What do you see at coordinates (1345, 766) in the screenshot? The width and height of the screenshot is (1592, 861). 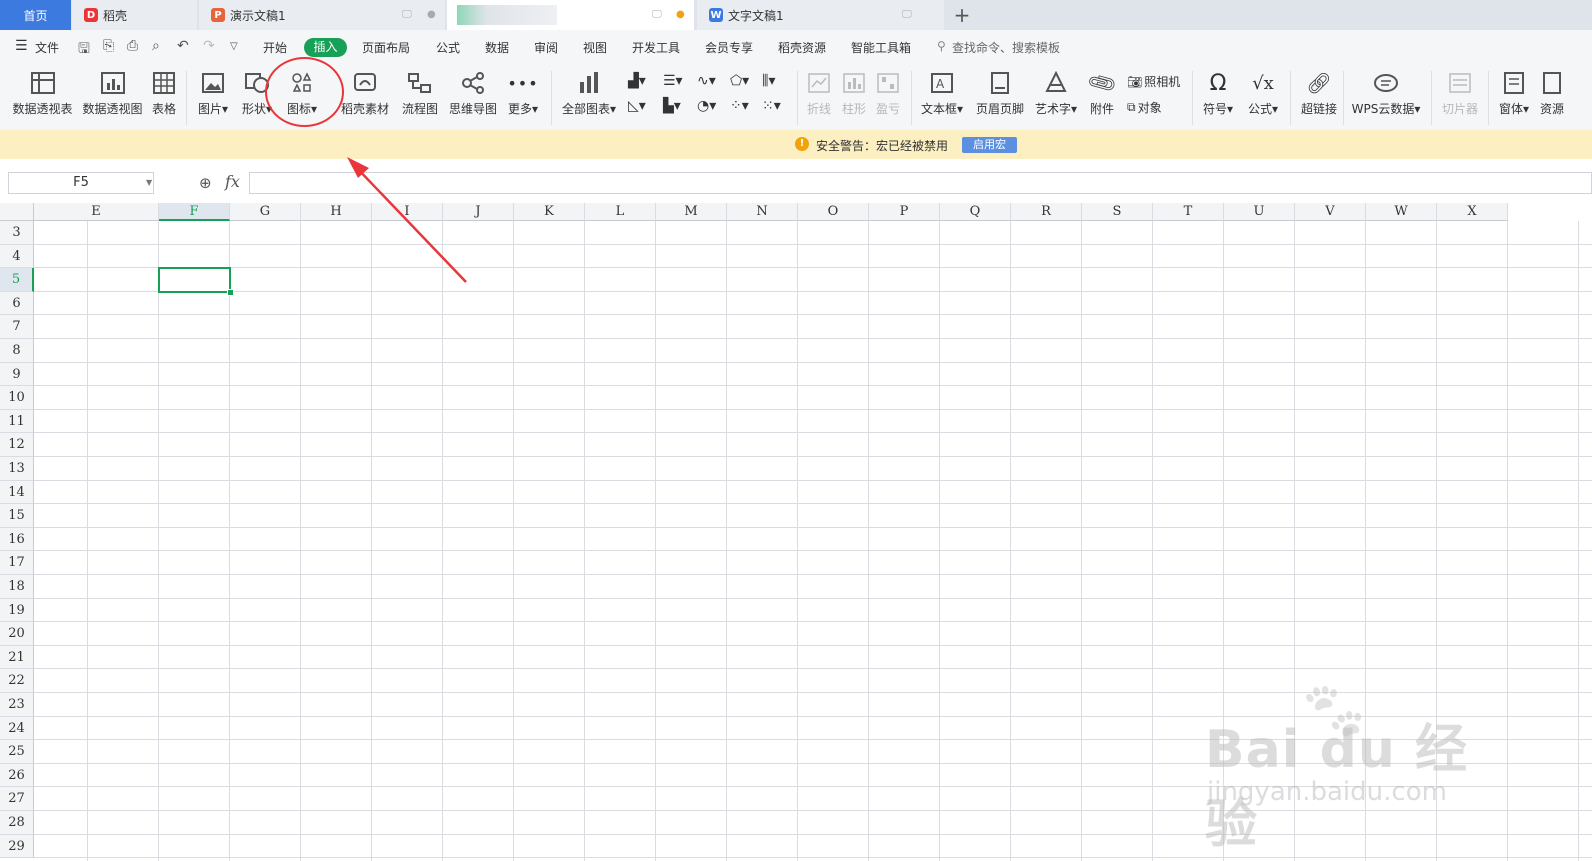 I see `baidu-jingyan-watermark: 🐾︎ Bai du 经验 jingyan.baidu.com` at bounding box center [1345, 766].